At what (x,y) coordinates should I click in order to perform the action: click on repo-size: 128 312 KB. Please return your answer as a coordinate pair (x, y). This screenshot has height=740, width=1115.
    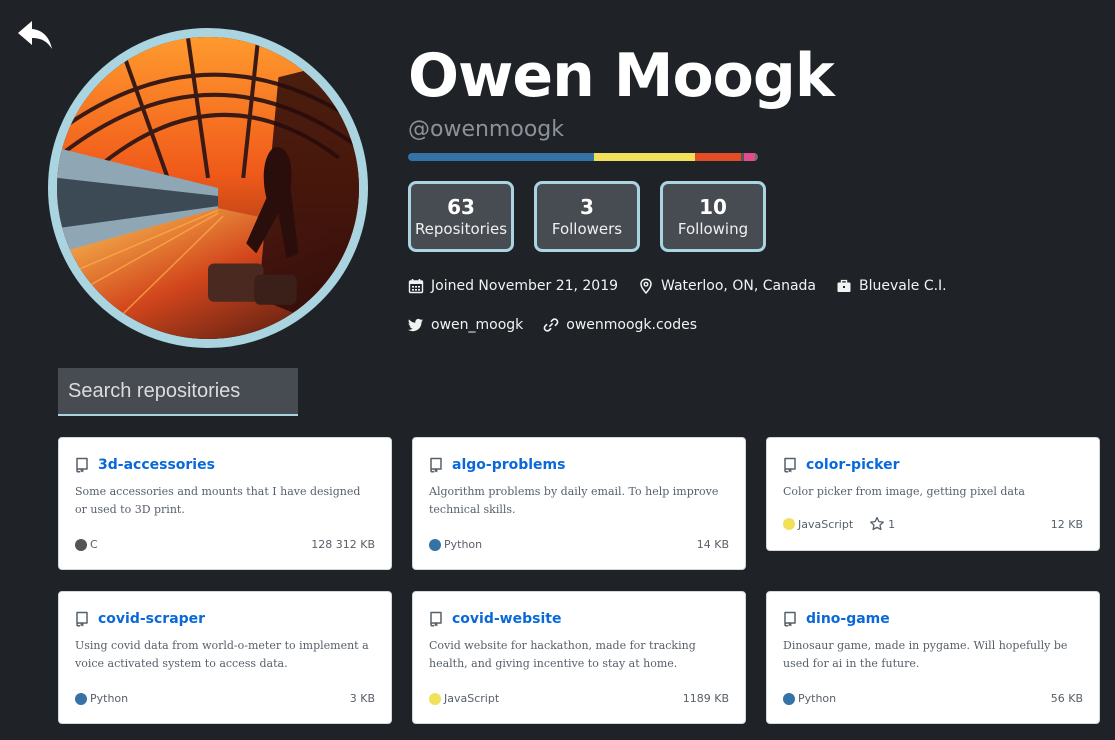
    Looking at the image, I should click on (343, 544).